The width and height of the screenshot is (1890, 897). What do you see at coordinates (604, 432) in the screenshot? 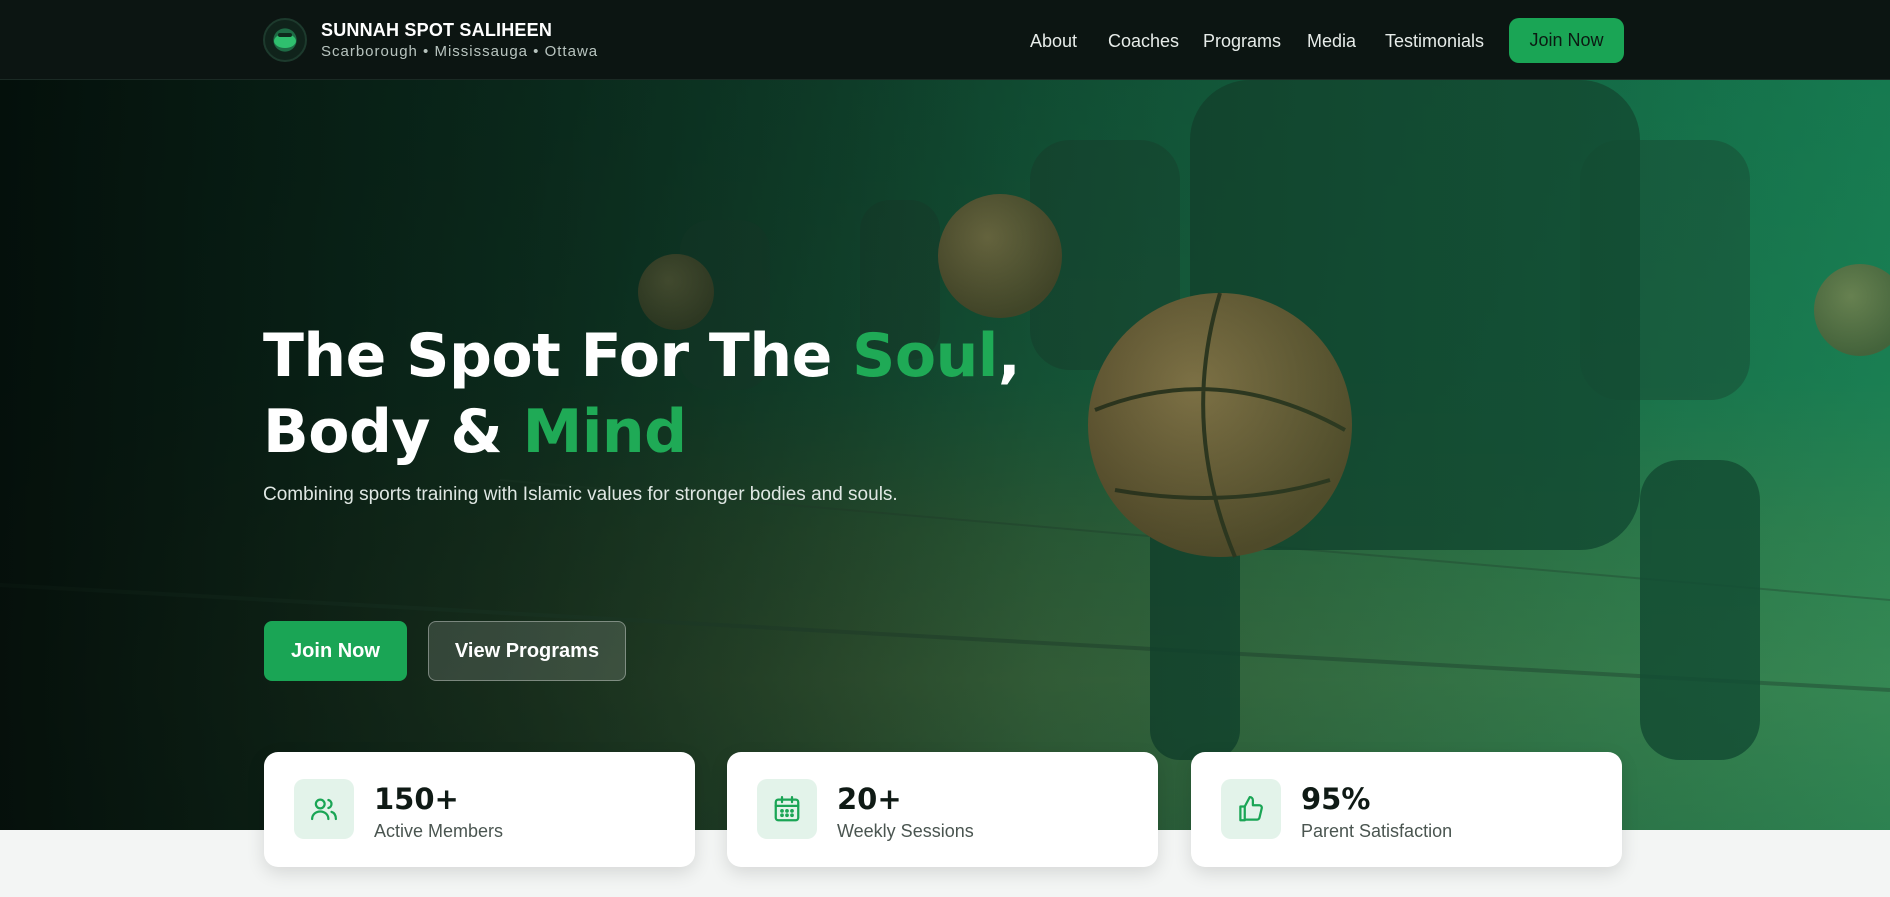
I see `hero-title-accent-mind: Mind` at bounding box center [604, 432].